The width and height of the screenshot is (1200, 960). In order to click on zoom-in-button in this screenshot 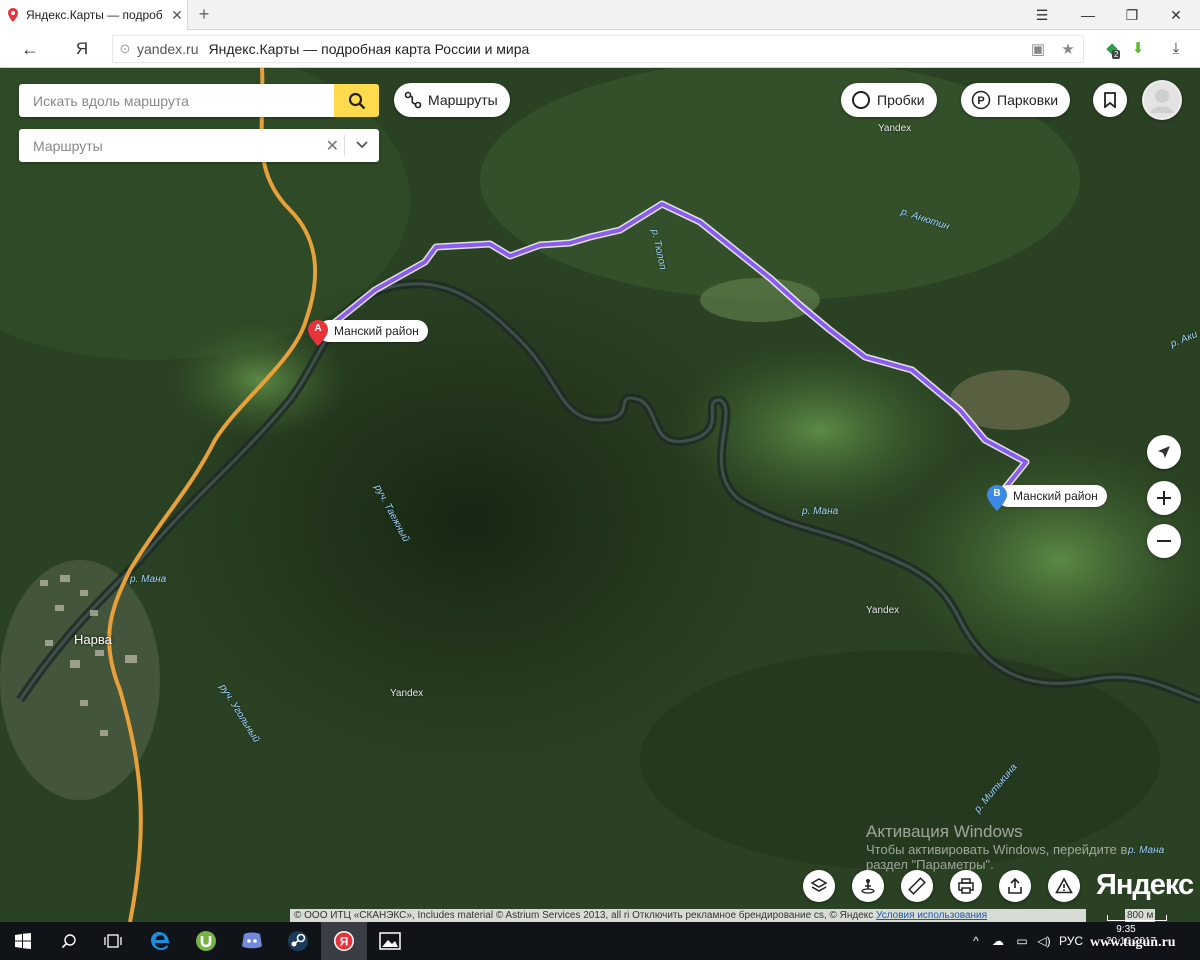, I will do `click(1164, 498)`.